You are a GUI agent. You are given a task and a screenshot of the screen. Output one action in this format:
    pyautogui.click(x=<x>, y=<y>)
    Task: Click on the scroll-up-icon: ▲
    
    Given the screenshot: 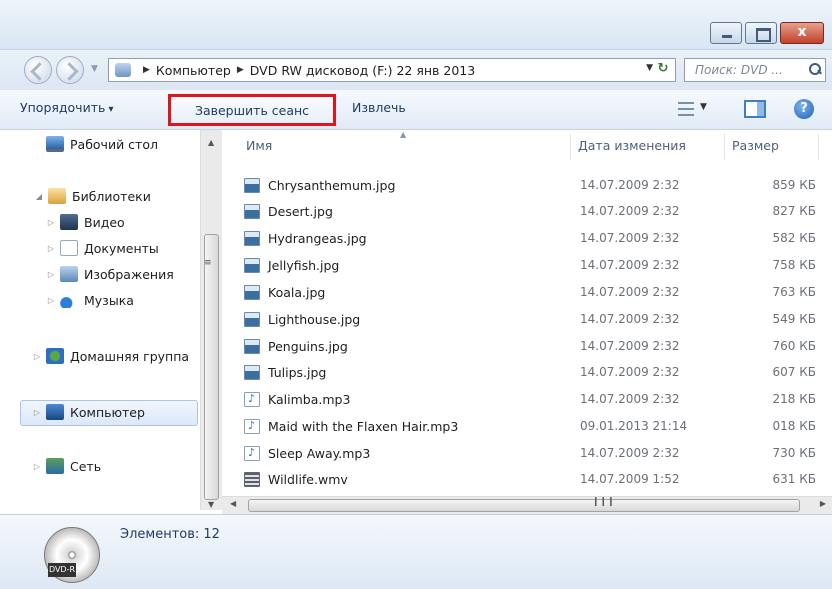 What is the action you would take?
    pyautogui.click(x=211, y=142)
    